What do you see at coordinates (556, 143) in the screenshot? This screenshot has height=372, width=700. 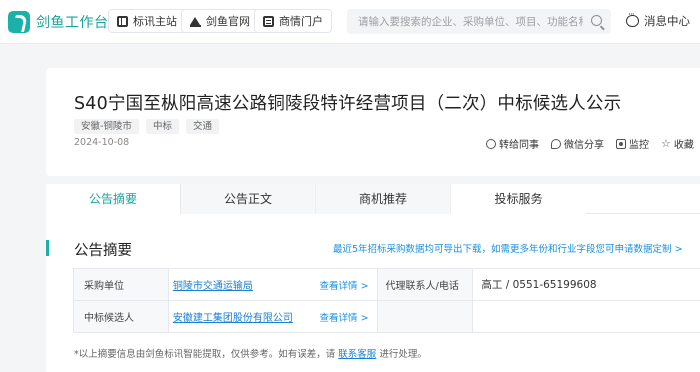 I see `wechat-icon` at bounding box center [556, 143].